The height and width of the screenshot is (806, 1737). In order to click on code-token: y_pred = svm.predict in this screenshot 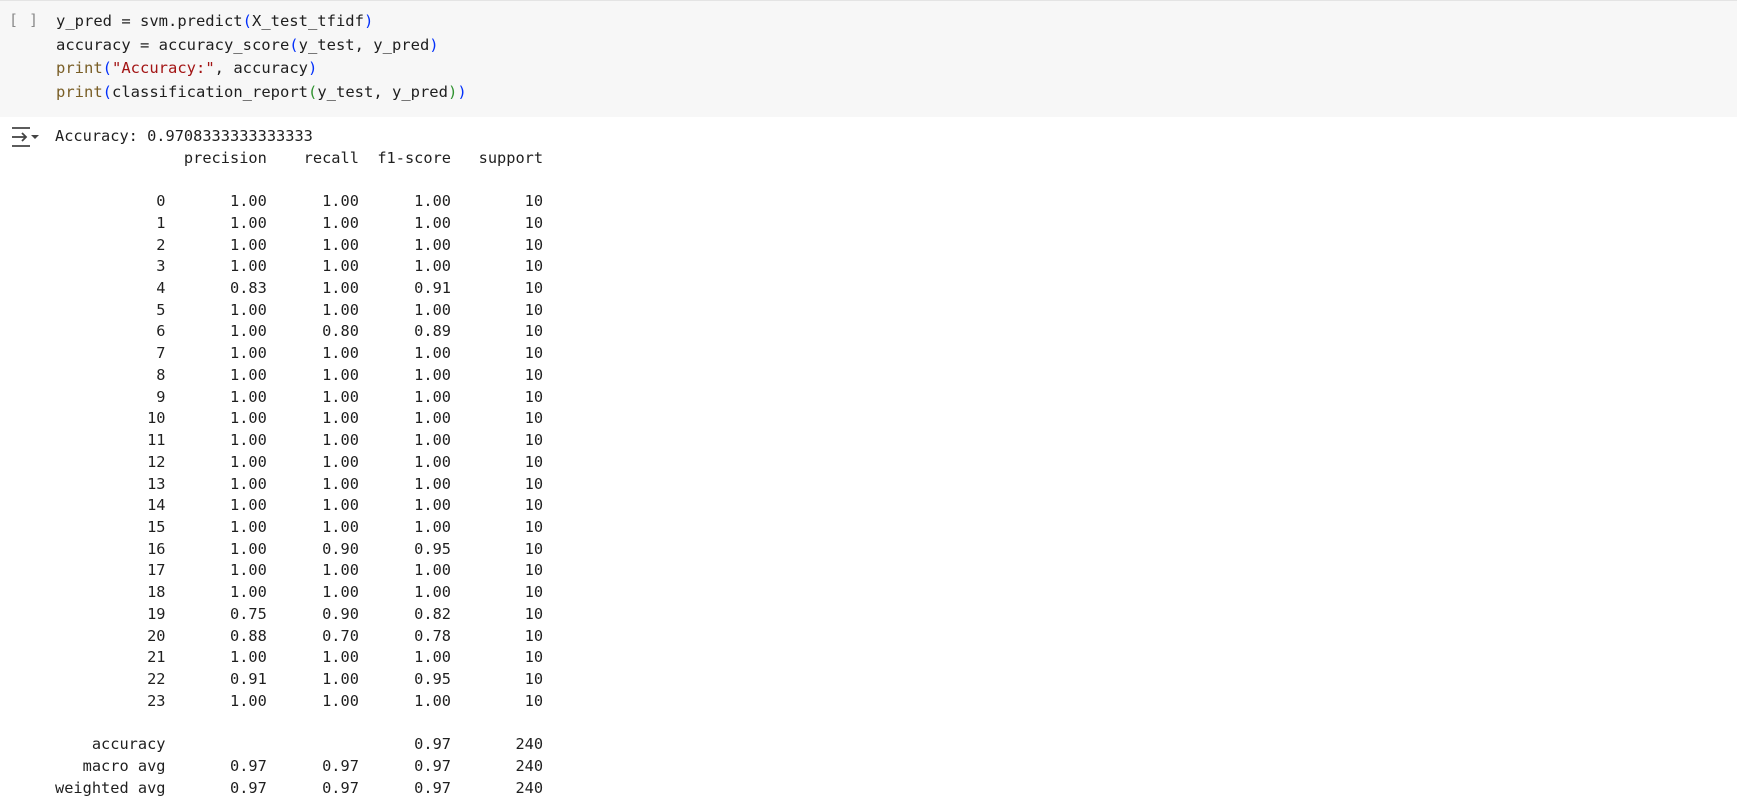, I will do `click(149, 21)`.